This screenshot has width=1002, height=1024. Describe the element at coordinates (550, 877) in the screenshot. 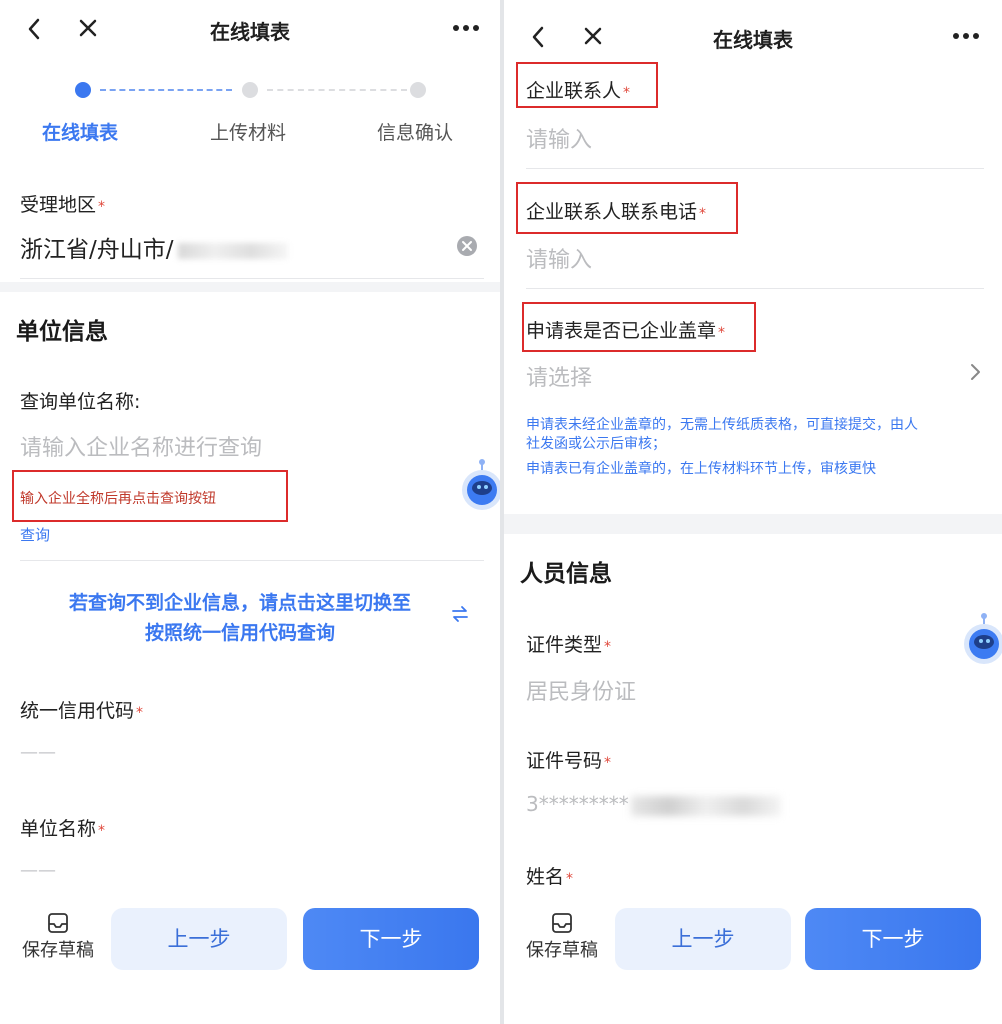

I see `name-label: 姓名 *` at that location.